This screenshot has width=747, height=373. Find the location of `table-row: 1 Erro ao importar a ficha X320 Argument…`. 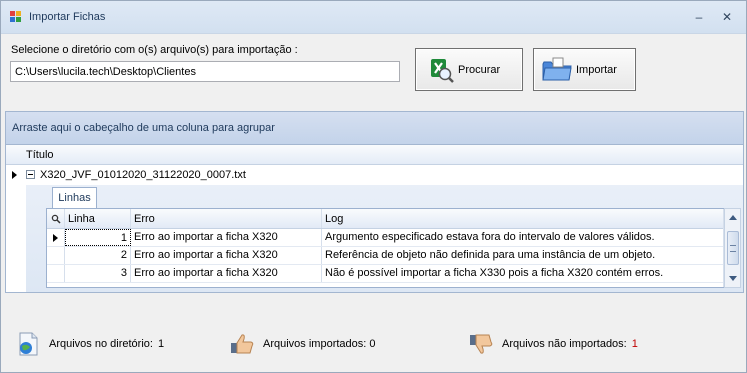

table-row: 1 Erro ao importar a ficha X320 Argument… is located at coordinates (385, 238).